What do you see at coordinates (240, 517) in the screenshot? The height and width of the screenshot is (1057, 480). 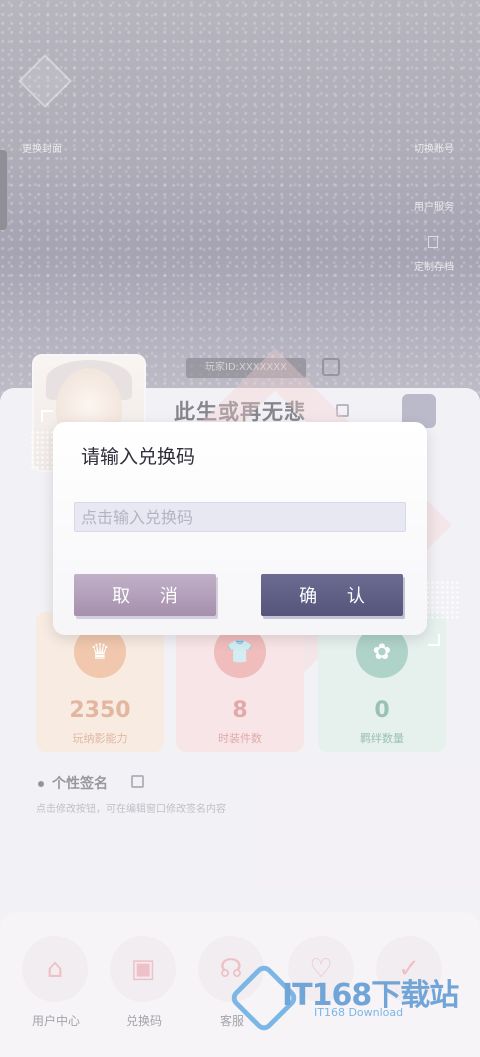 I see `redeem-code-input` at bounding box center [240, 517].